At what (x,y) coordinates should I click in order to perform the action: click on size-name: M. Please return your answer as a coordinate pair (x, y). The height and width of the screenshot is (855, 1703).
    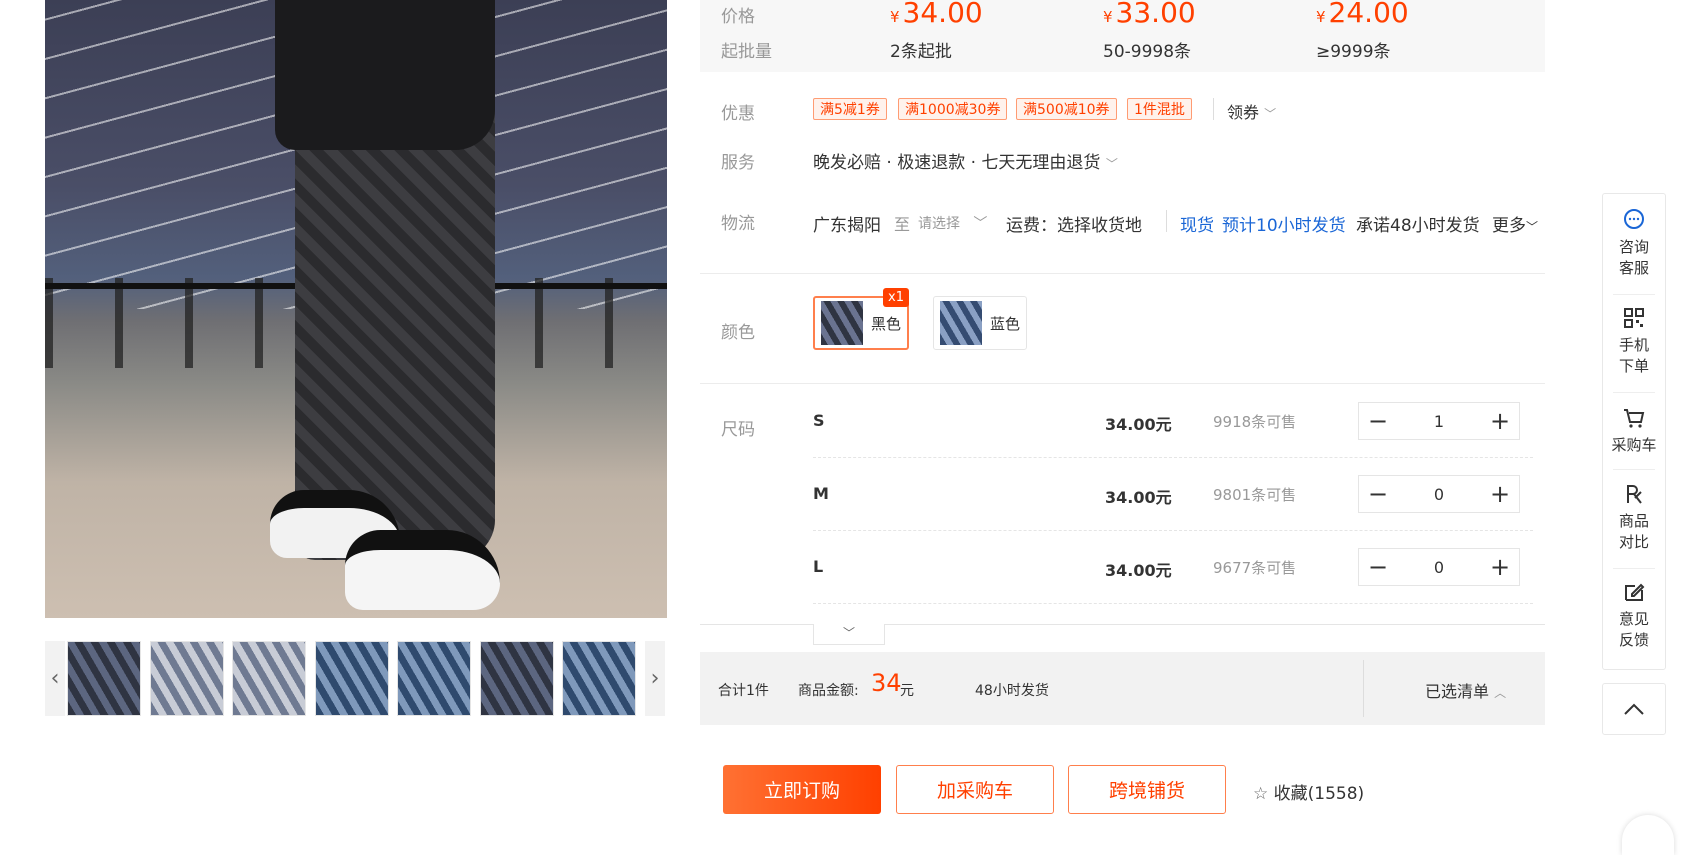
    Looking at the image, I should click on (821, 493).